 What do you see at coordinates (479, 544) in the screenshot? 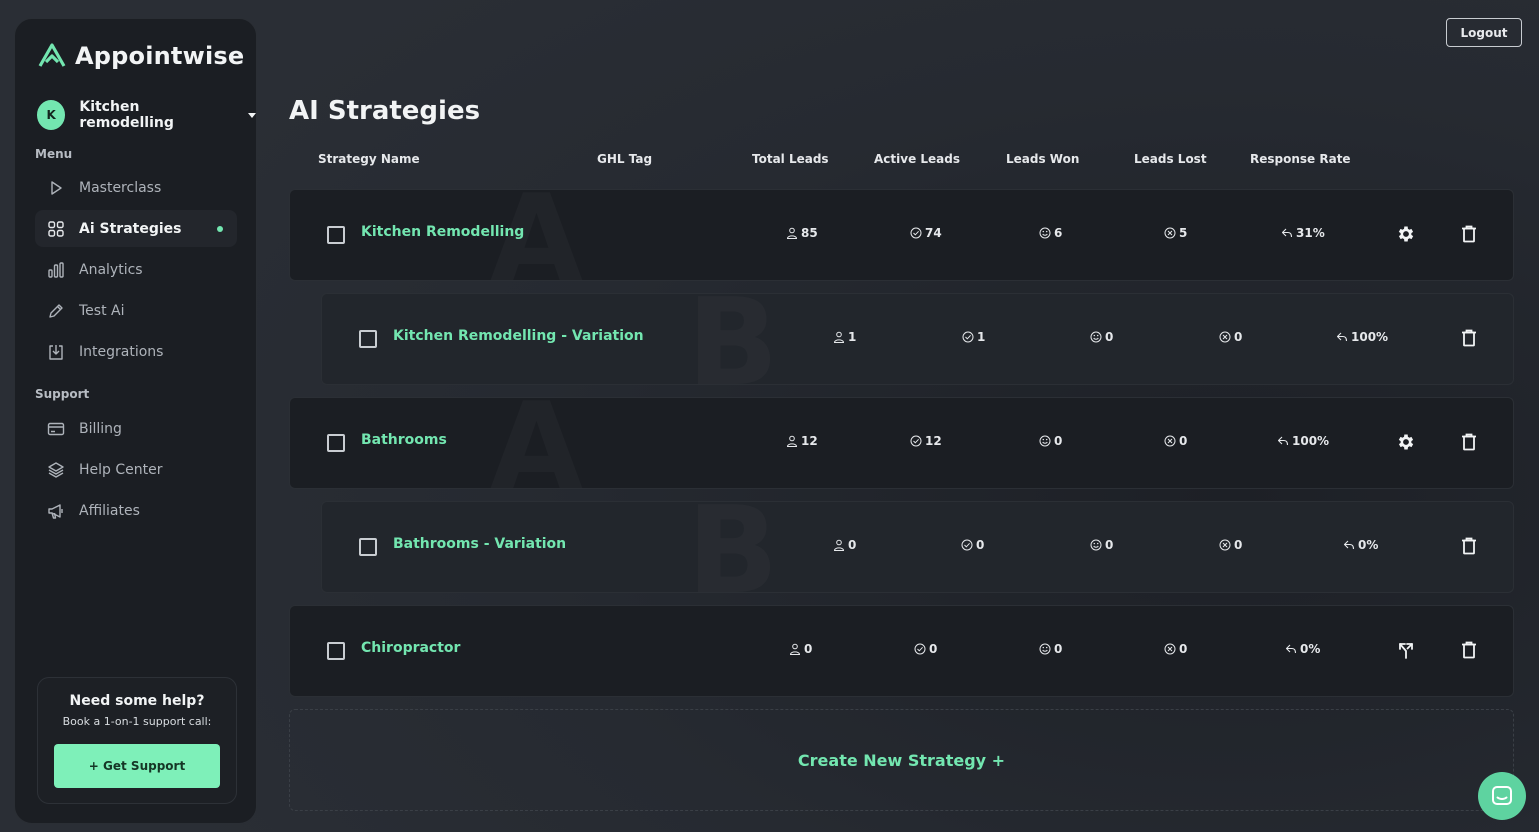
I see `strategy-name-link: Bathrooms - Variation` at bounding box center [479, 544].